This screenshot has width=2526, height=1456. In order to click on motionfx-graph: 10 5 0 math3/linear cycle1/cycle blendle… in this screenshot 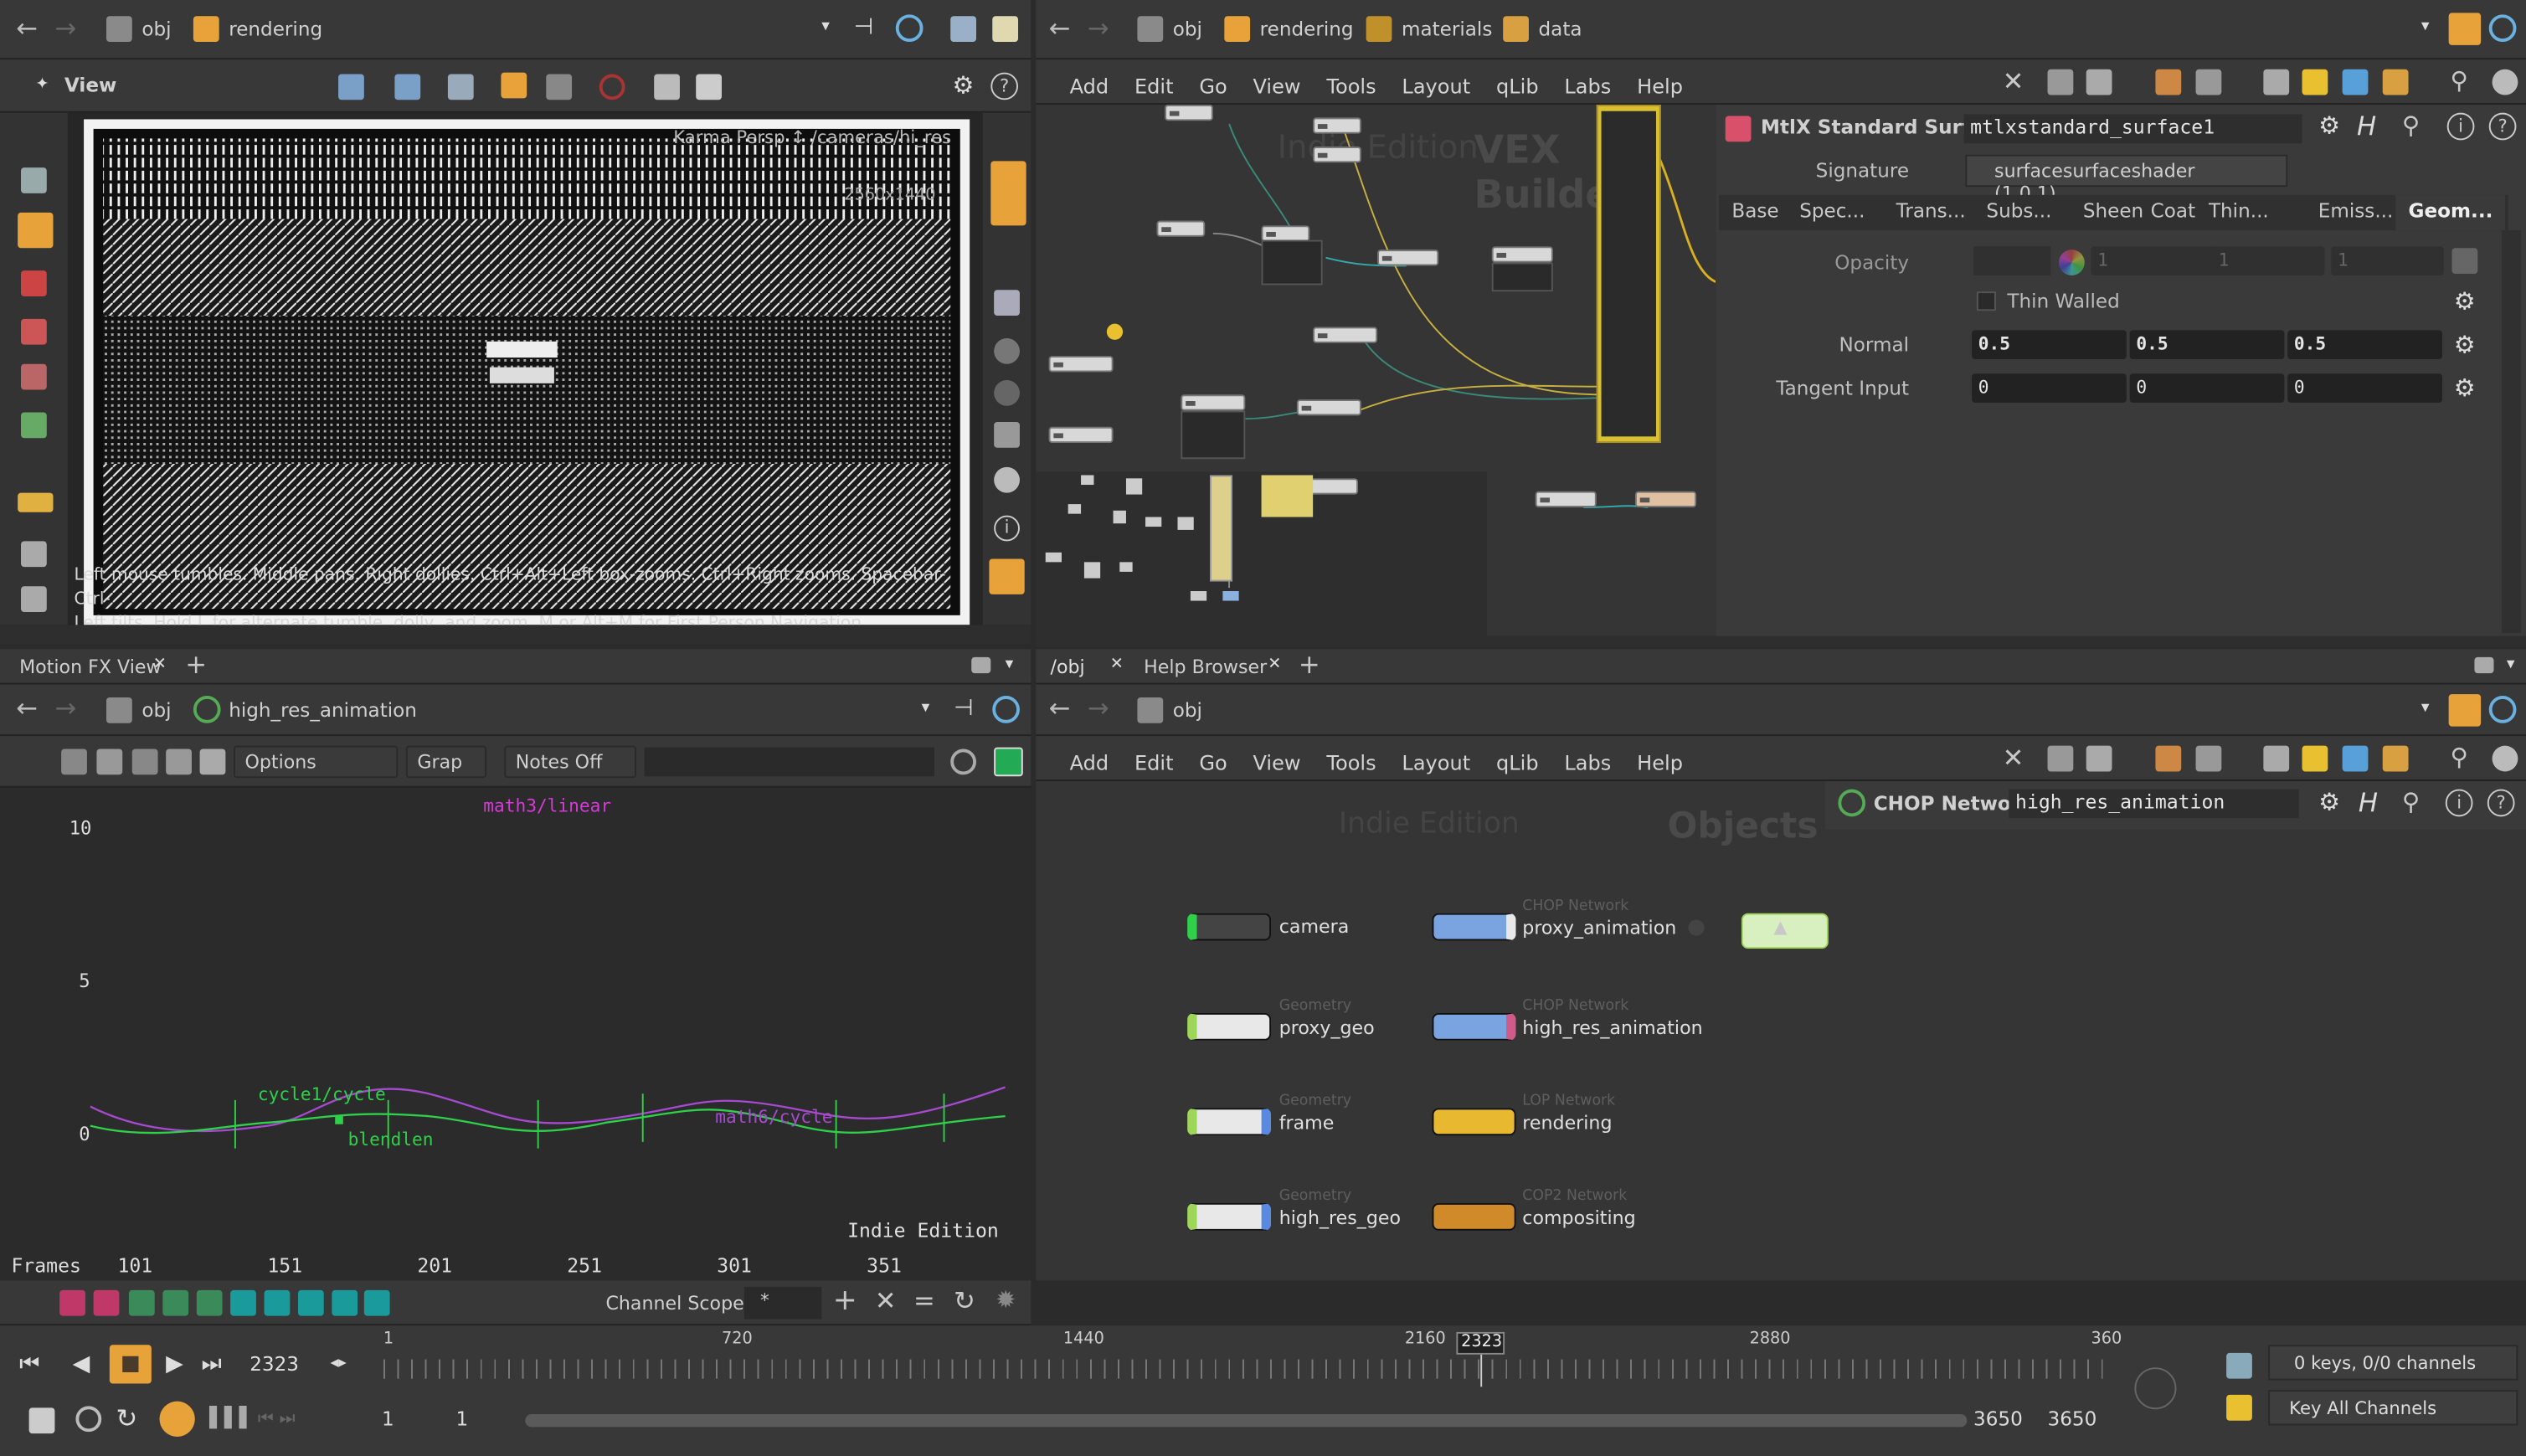, I will do `click(515, 1034)`.